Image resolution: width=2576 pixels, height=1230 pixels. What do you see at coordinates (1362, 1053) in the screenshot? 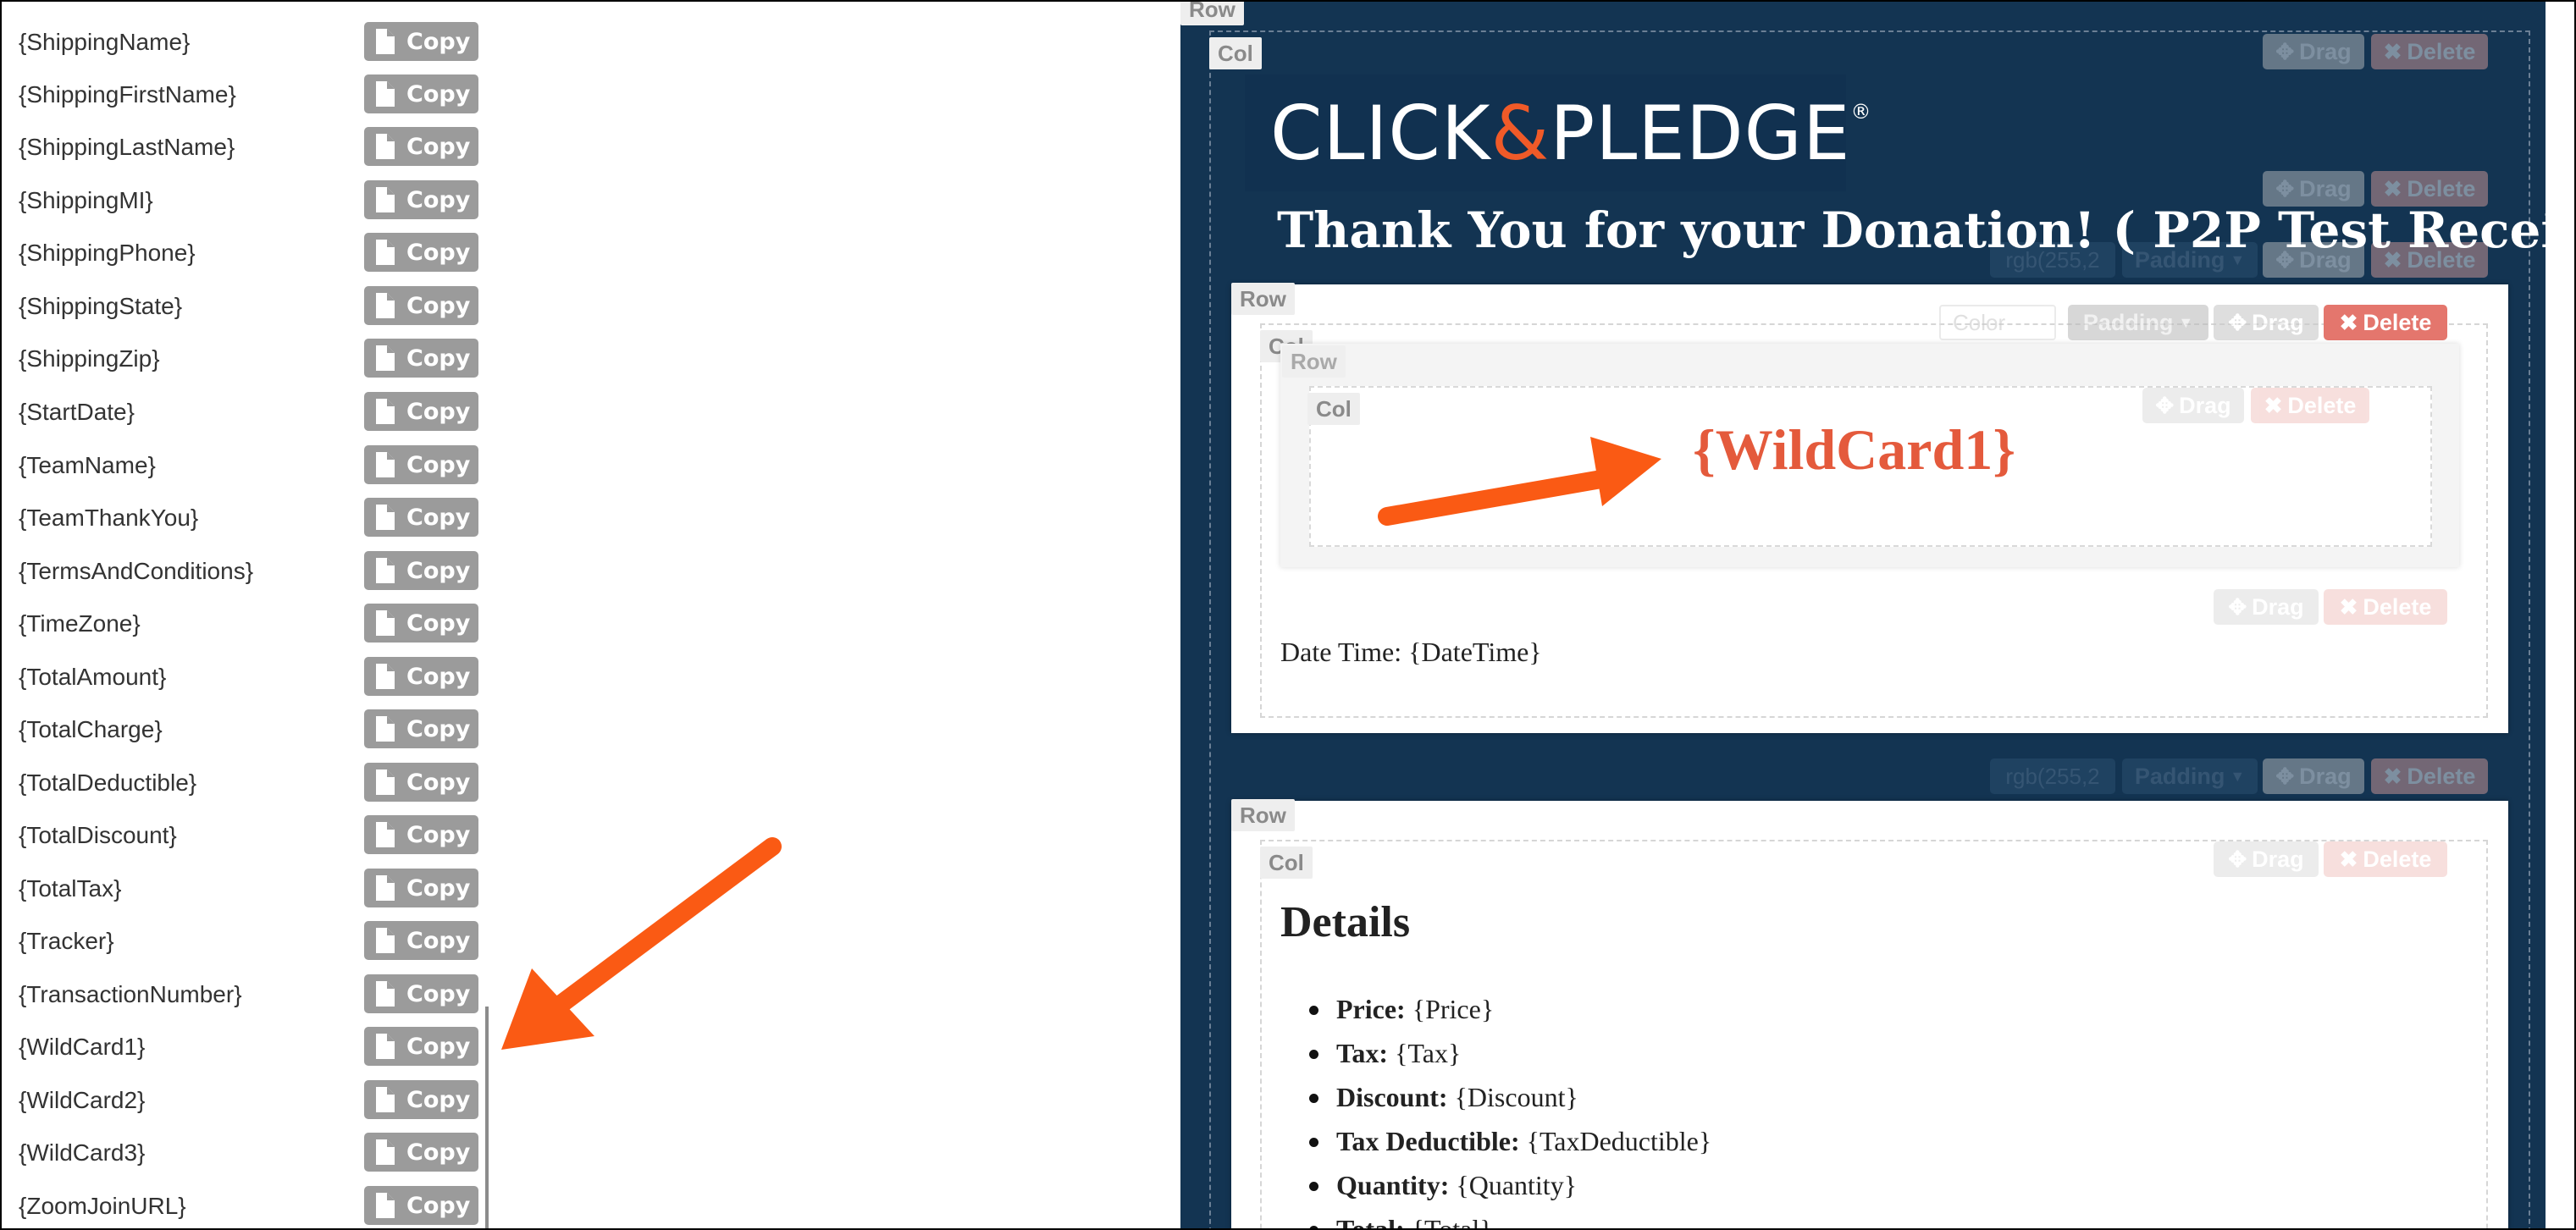
I see `details-item-label: Tax:` at bounding box center [1362, 1053].